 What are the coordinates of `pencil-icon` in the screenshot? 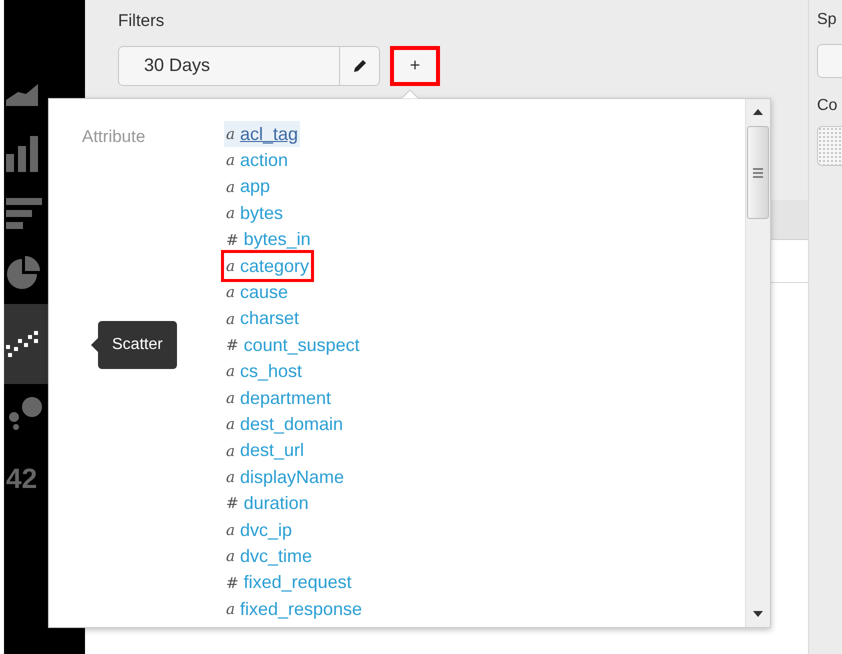 It's located at (360, 66).